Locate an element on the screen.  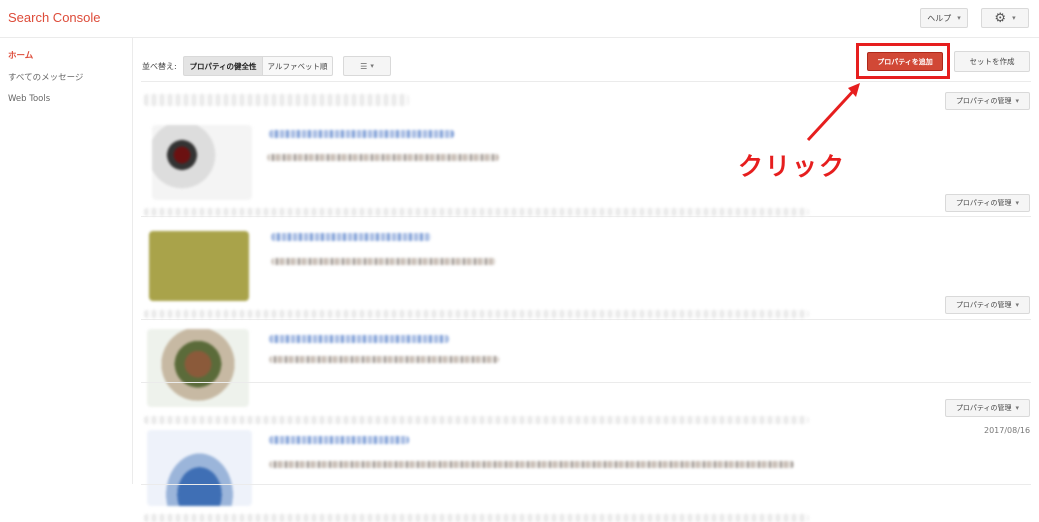
last-updated-date: 2017/08/16 is located at coordinates (1007, 430).